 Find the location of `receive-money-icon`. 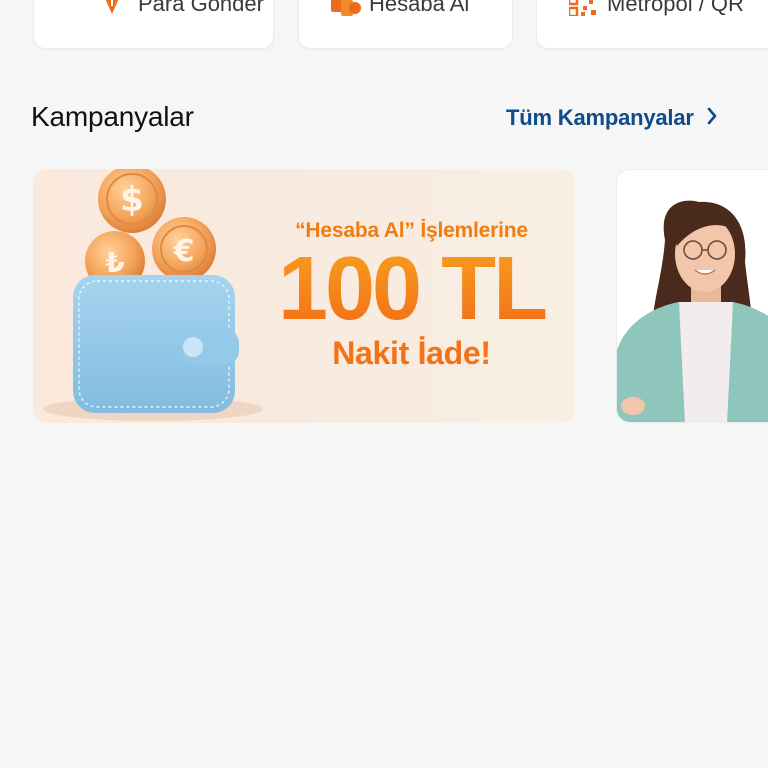

receive-money-icon is located at coordinates (346, 8).